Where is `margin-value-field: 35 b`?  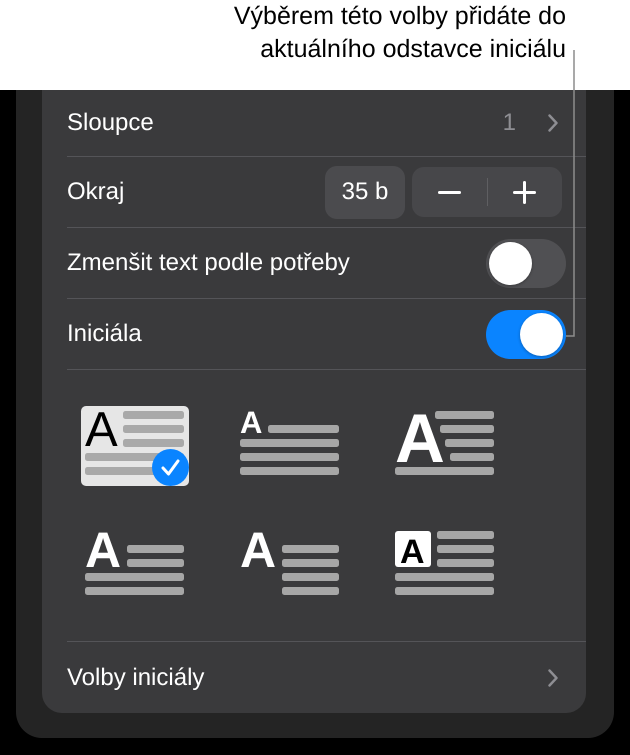
margin-value-field: 35 b is located at coordinates (365, 192).